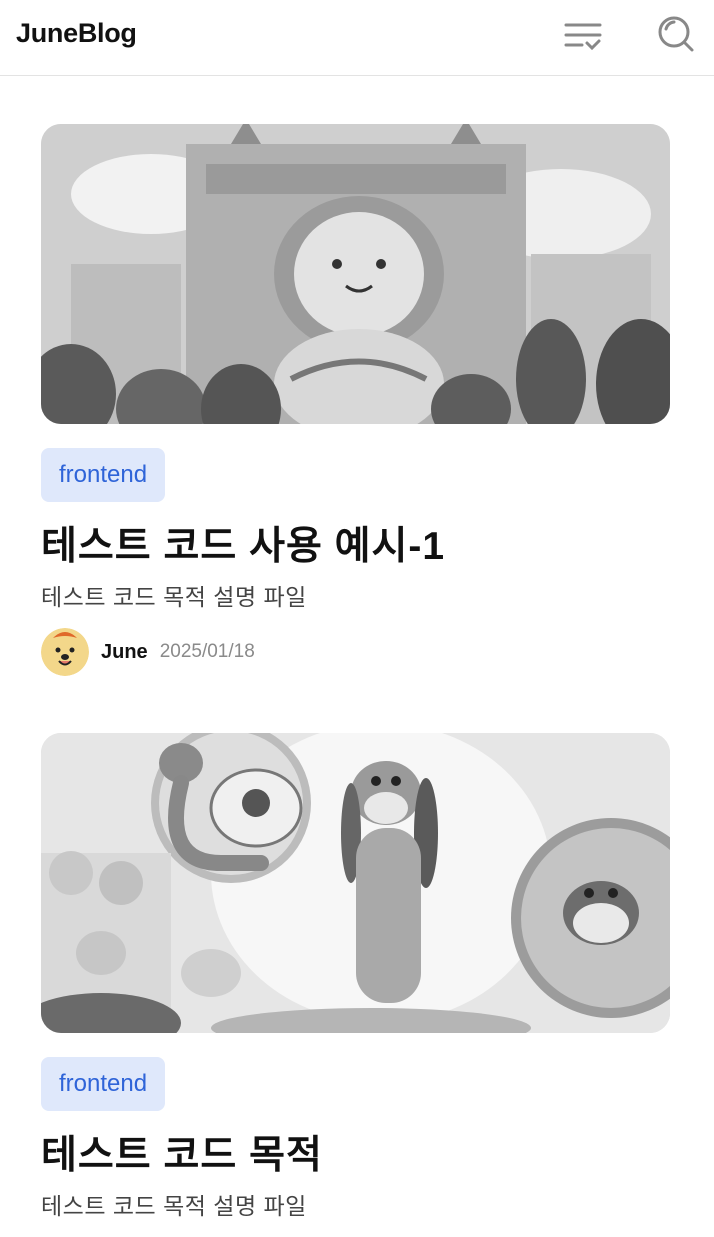 The image size is (714, 1237). I want to click on site-logo: JuneBlog, so click(76, 33).